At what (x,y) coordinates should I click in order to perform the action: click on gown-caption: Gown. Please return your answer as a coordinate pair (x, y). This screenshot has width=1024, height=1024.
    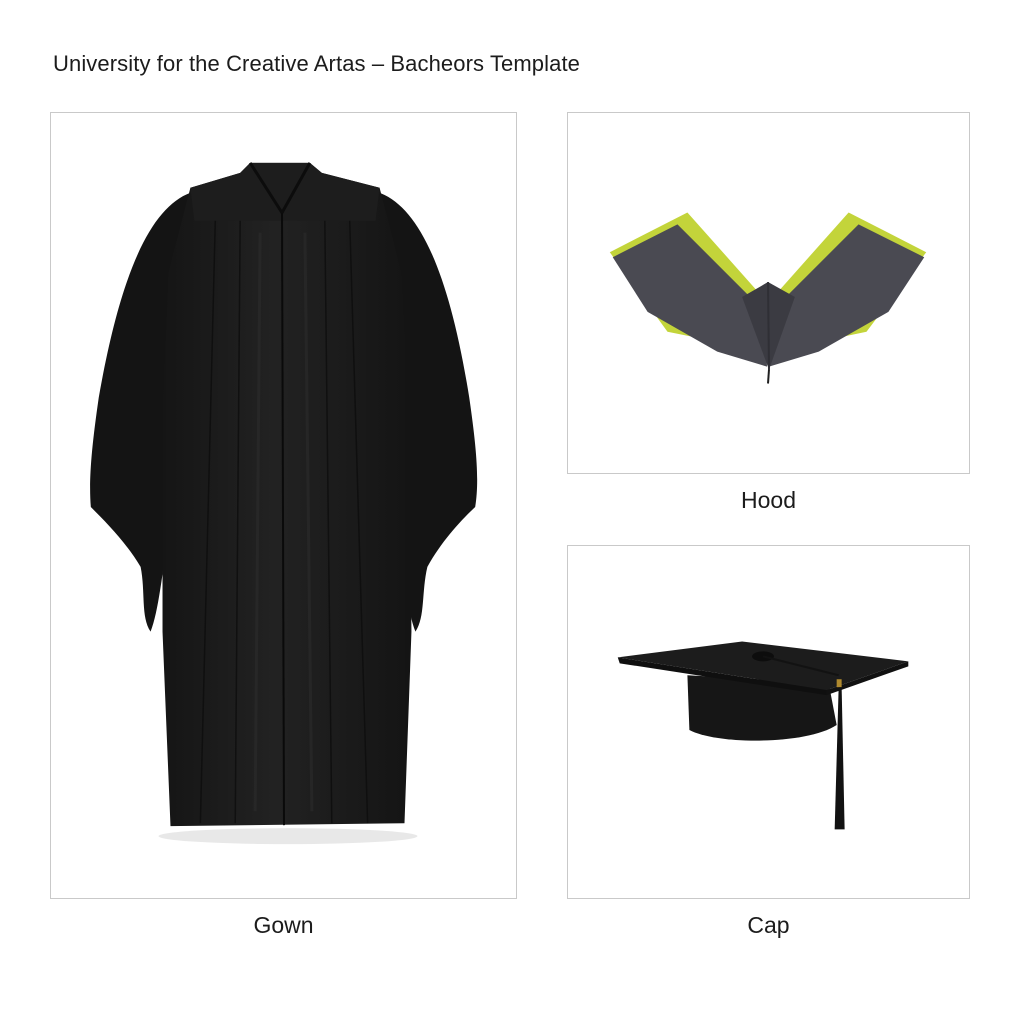
    Looking at the image, I should click on (283, 925).